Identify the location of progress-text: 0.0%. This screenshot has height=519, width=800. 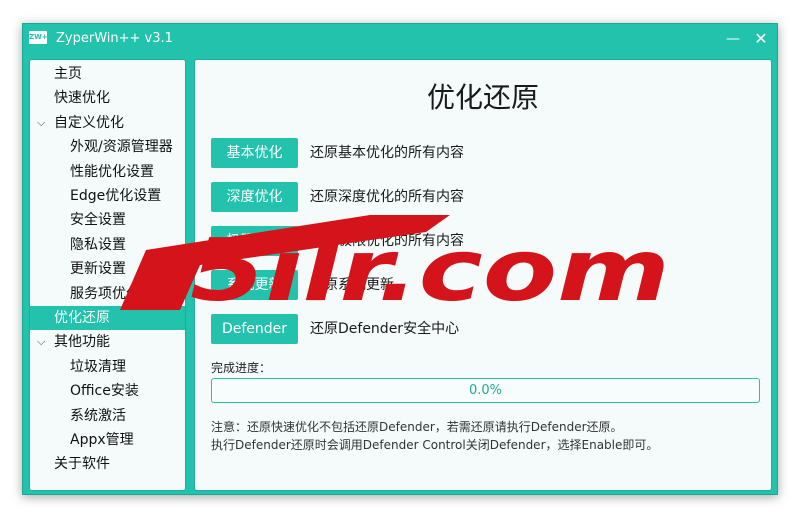
(485, 390).